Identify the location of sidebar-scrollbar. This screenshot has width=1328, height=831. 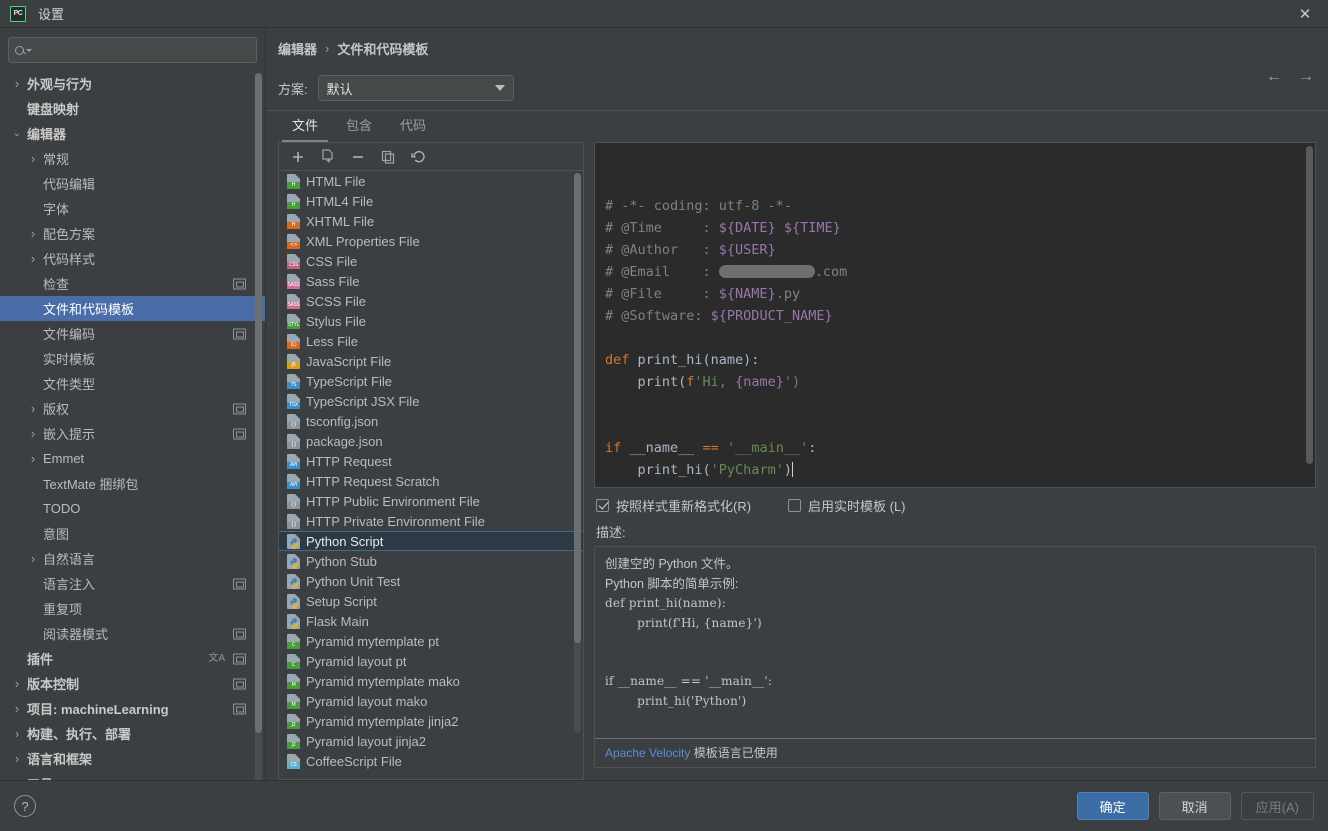
(258, 426).